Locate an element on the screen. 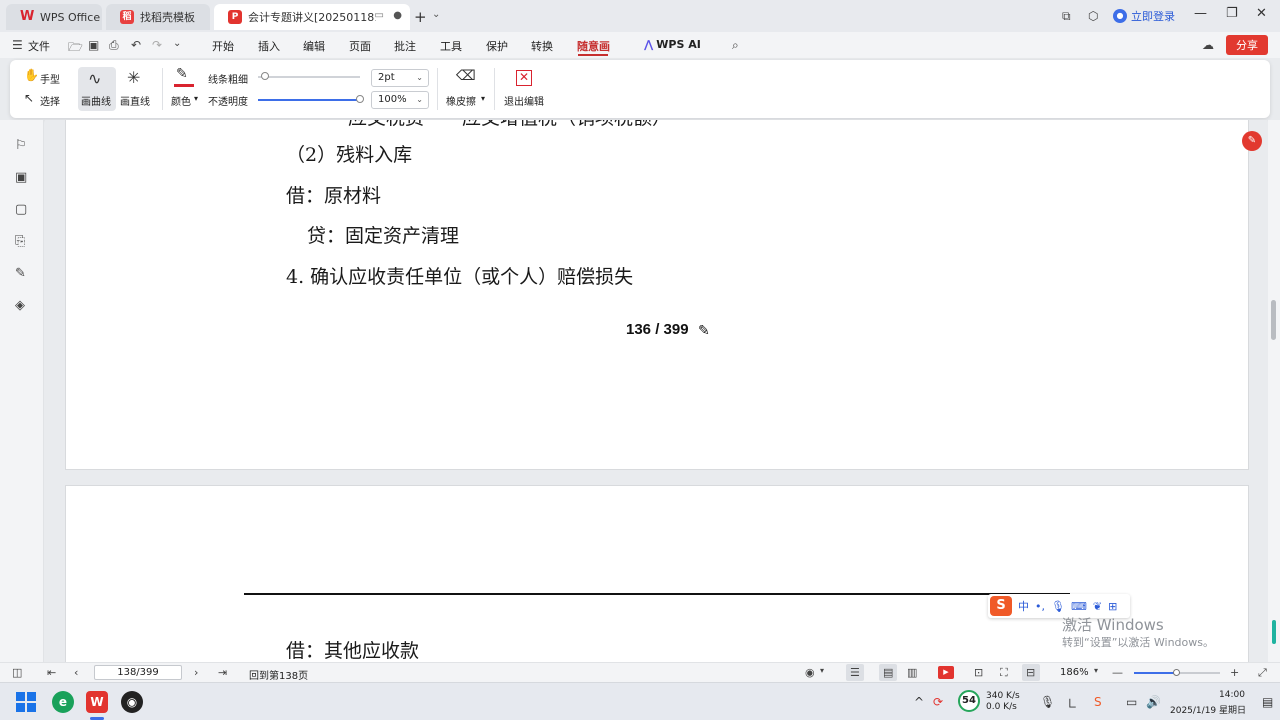 The width and height of the screenshot is (1280, 720). notification-icon: ▤ is located at coordinates (1267, 702).